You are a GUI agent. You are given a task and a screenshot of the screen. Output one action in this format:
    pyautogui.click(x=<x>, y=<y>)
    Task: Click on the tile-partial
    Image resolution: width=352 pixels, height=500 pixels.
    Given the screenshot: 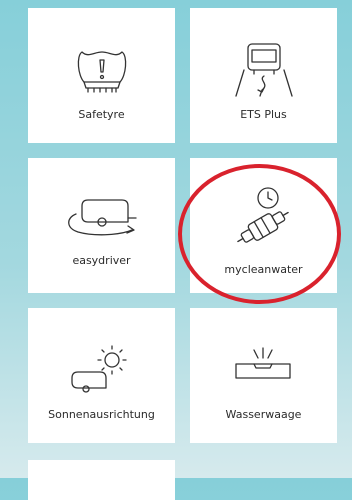 What is the action you would take?
    pyautogui.click(x=101, y=480)
    